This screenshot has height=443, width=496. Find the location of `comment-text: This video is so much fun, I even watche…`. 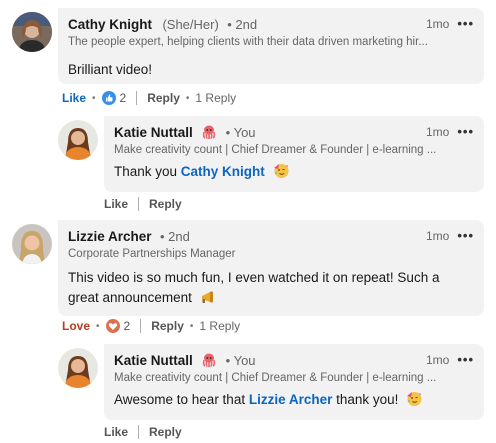

comment-text: This video is so much fun, I even watche… is located at coordinates (269, 289).